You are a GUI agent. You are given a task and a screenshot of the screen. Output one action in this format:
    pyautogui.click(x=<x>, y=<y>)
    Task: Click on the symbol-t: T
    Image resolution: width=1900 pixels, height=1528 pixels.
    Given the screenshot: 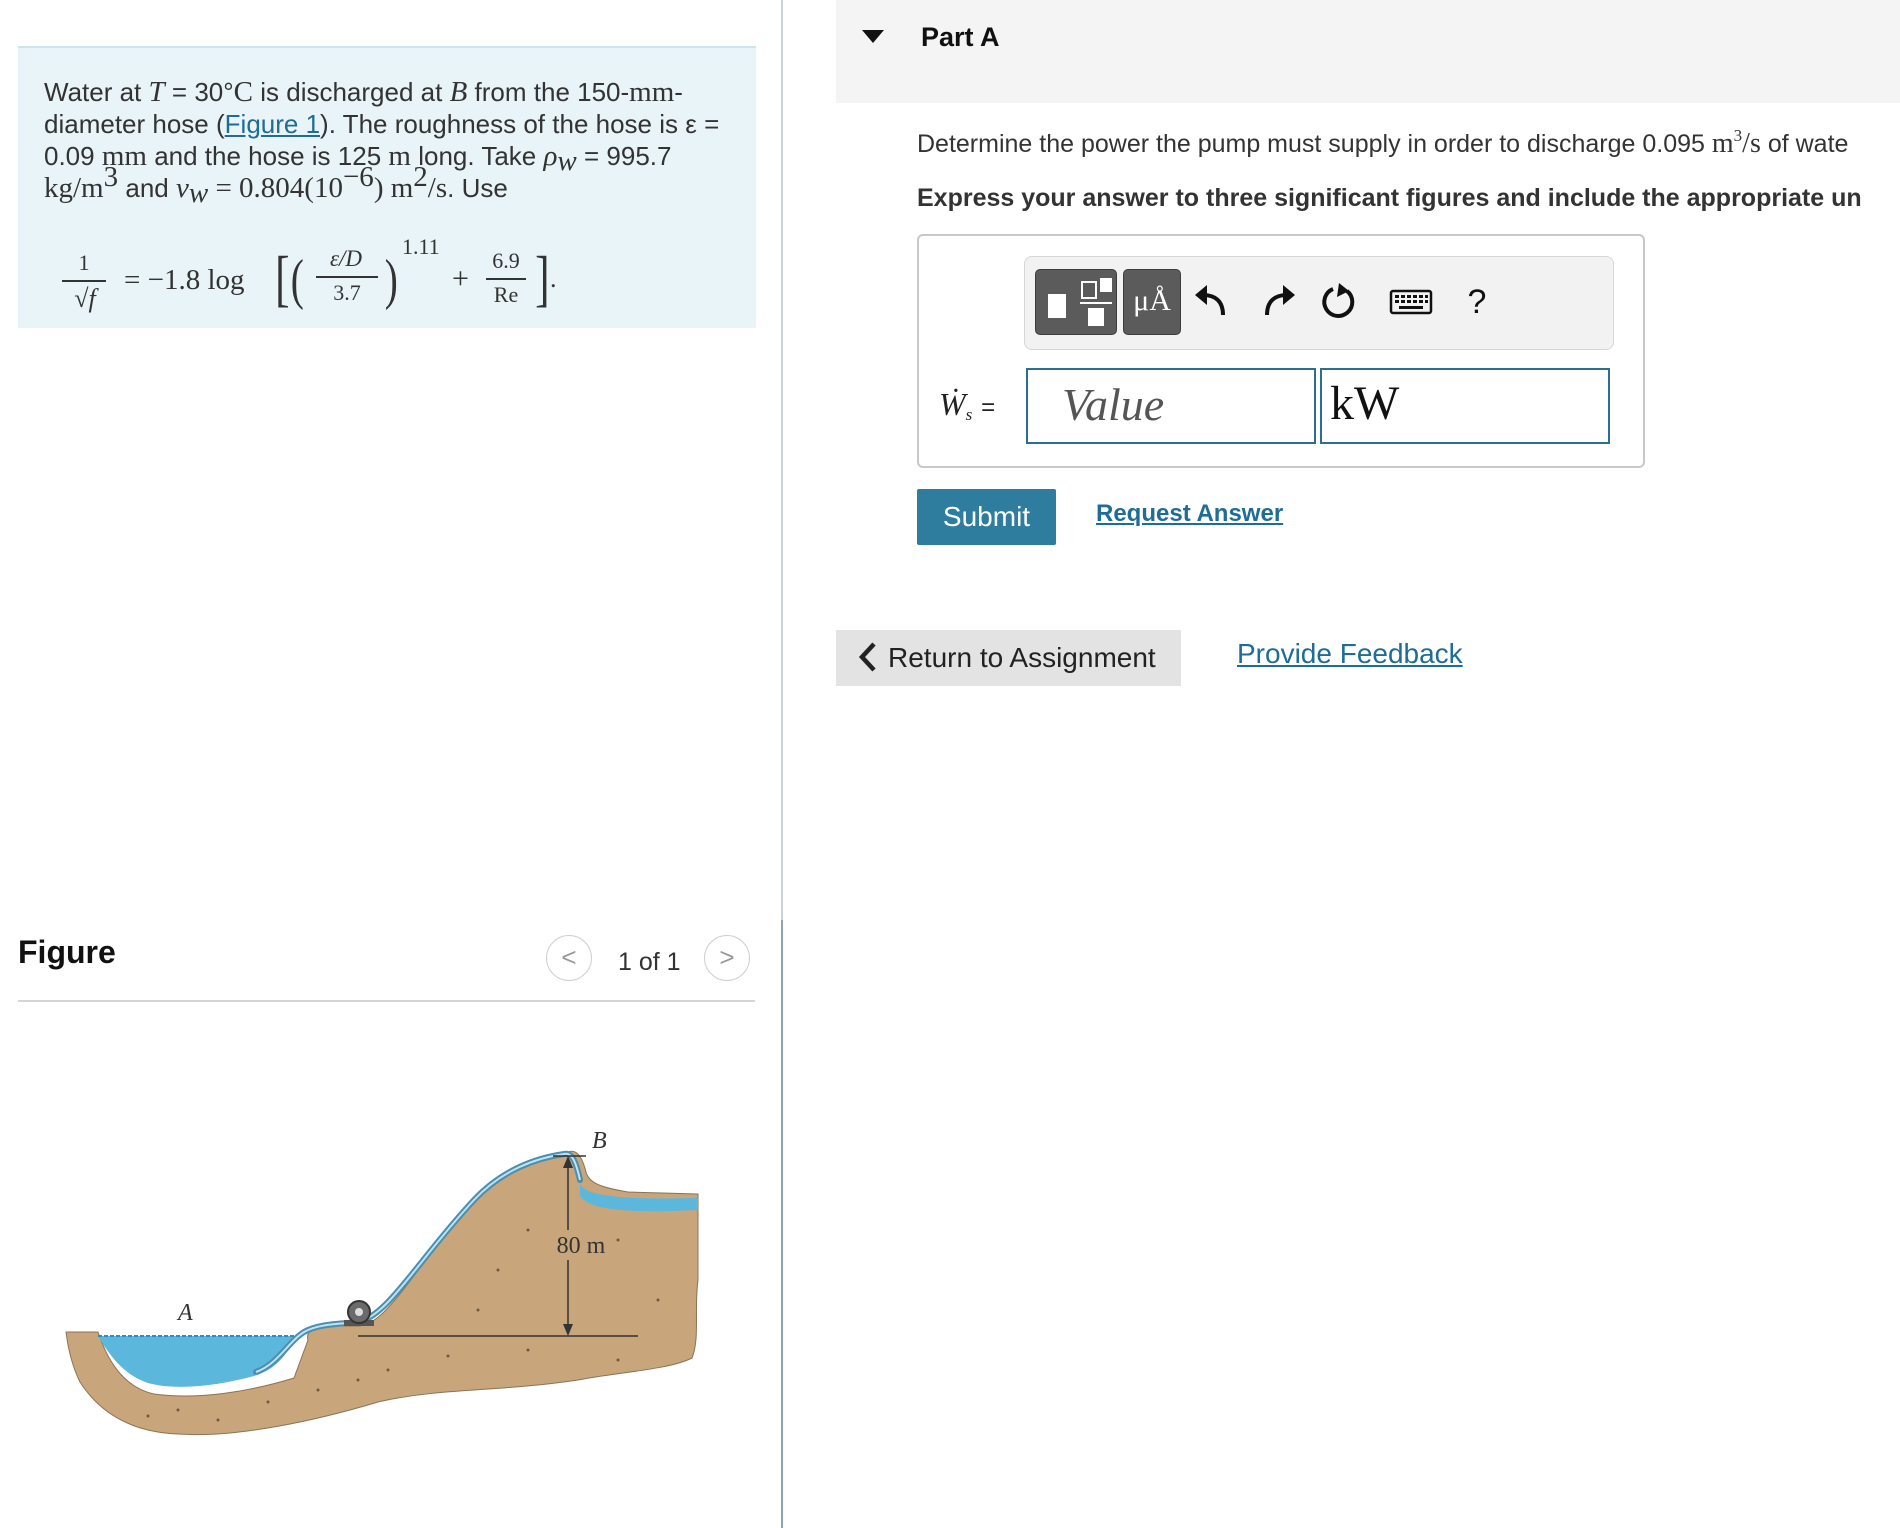 What is the action you would take?
    pyautogui.click(x=156, y=92)
    